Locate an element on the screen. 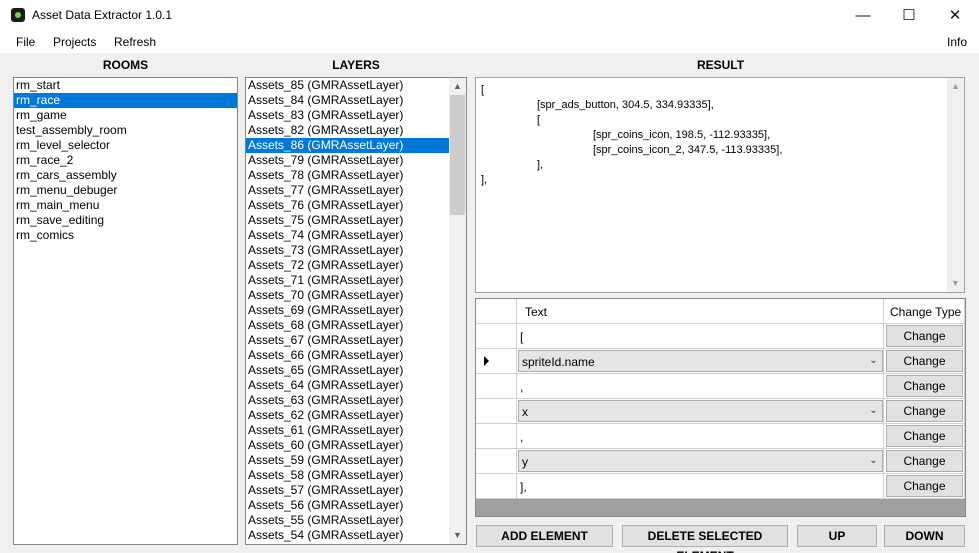  field-combobox: spriteId.name ⌄ is located at coordinates (700, 361).